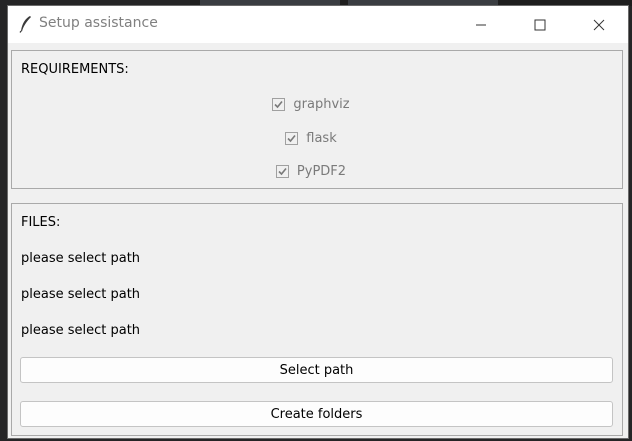  Describe the element at coordinates (316, 414) in the screenshot. I see `create-folders-button: Create folders` at that location.